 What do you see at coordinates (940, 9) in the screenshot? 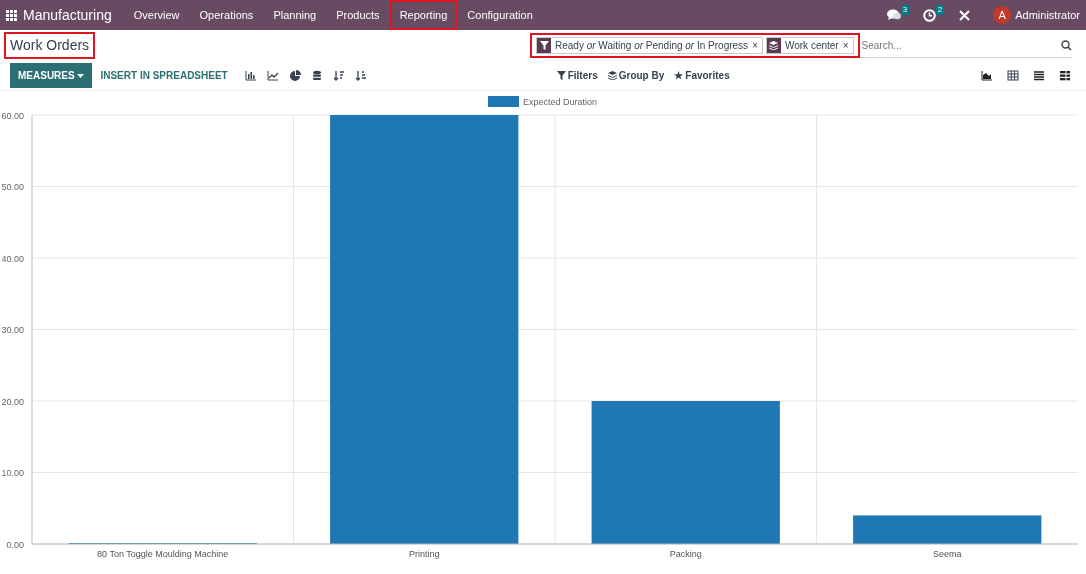
I see `activity-count: 2` at bounding box center [940, 9].